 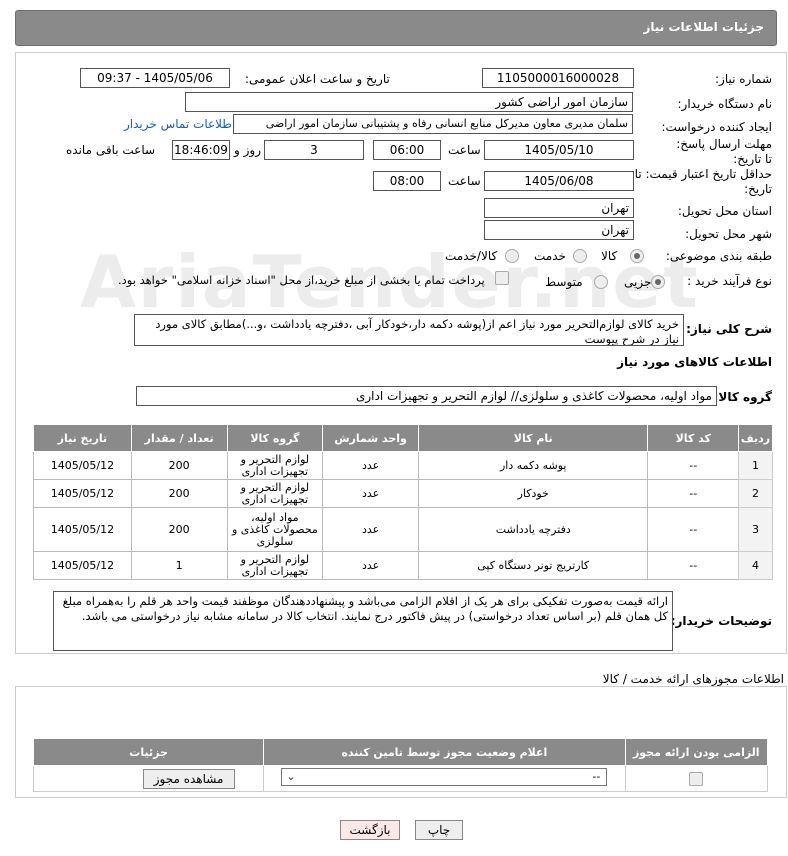 I want to click on province-label: استان محل تحویل:, so click(x=724, y=211).